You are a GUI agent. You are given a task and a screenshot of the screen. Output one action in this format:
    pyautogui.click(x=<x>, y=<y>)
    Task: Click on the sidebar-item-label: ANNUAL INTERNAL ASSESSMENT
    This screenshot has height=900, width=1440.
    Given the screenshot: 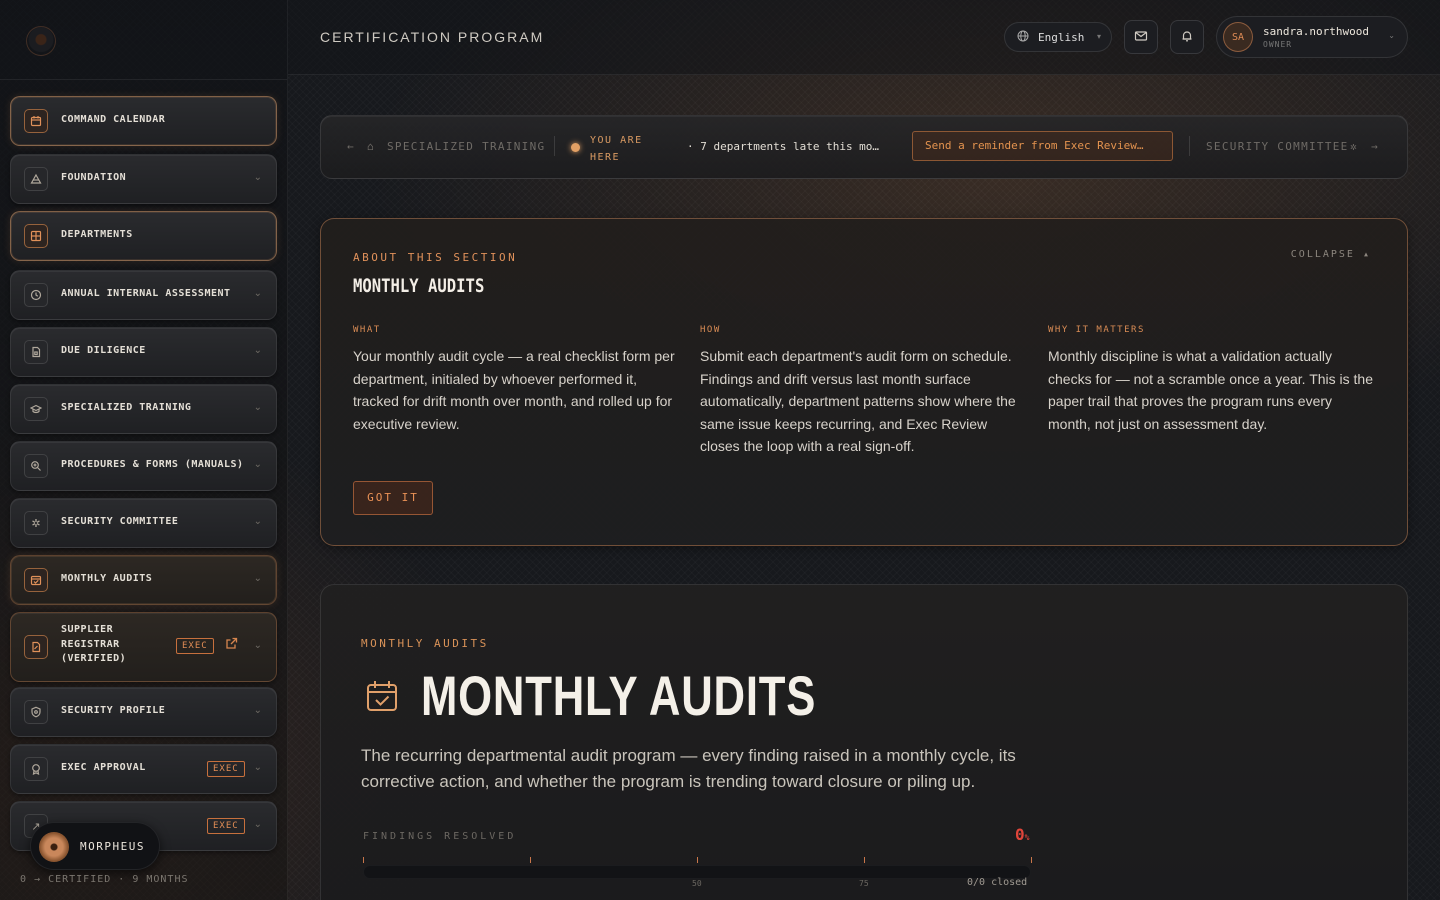 What is the action you would take?
    pyautogui.click(x=146, y=293)
    